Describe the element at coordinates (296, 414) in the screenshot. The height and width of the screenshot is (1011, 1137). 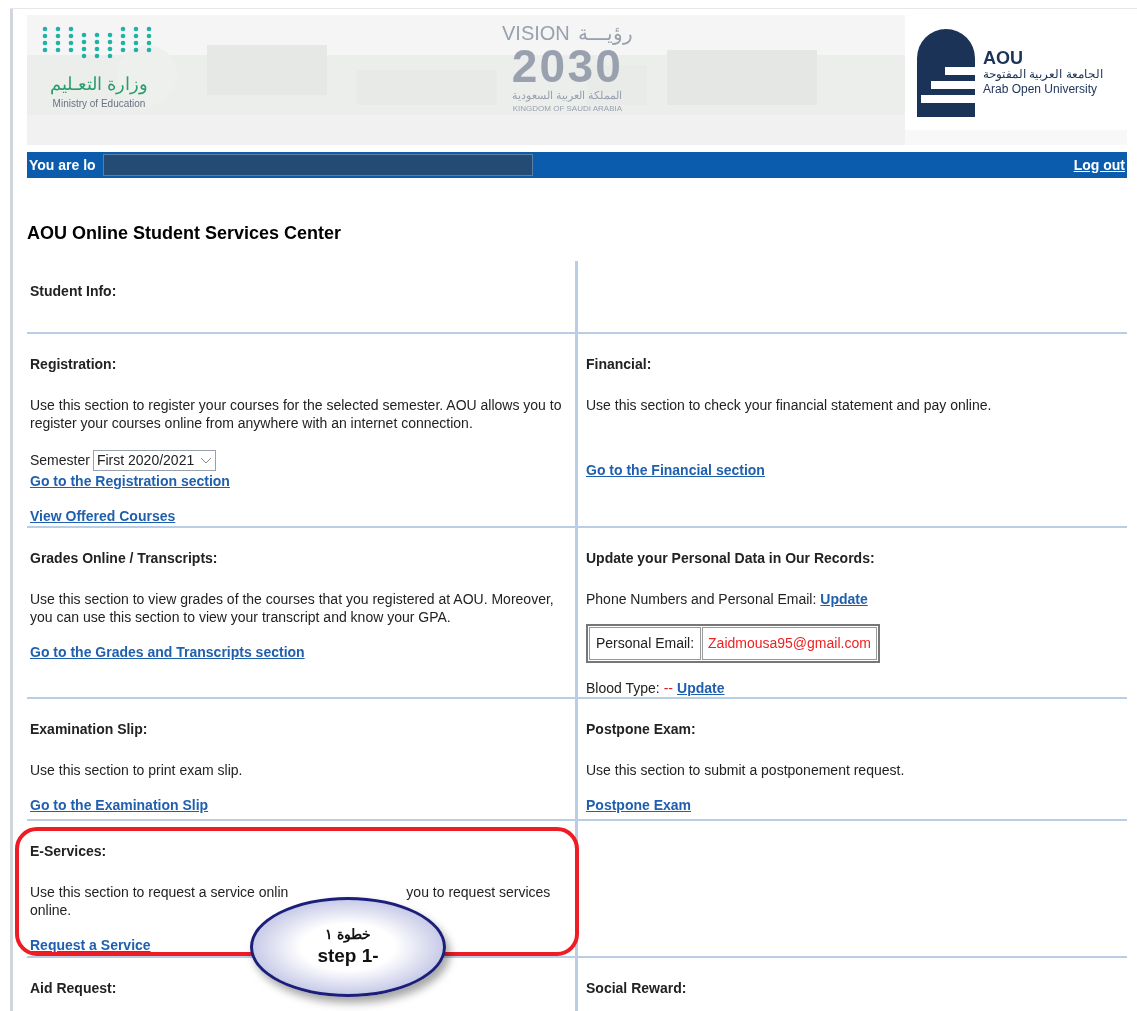
I see `description: Use this section to register your courses for the selected semester. AOU allows you to register your courses online from anywhere with an internet connection.` at that location.